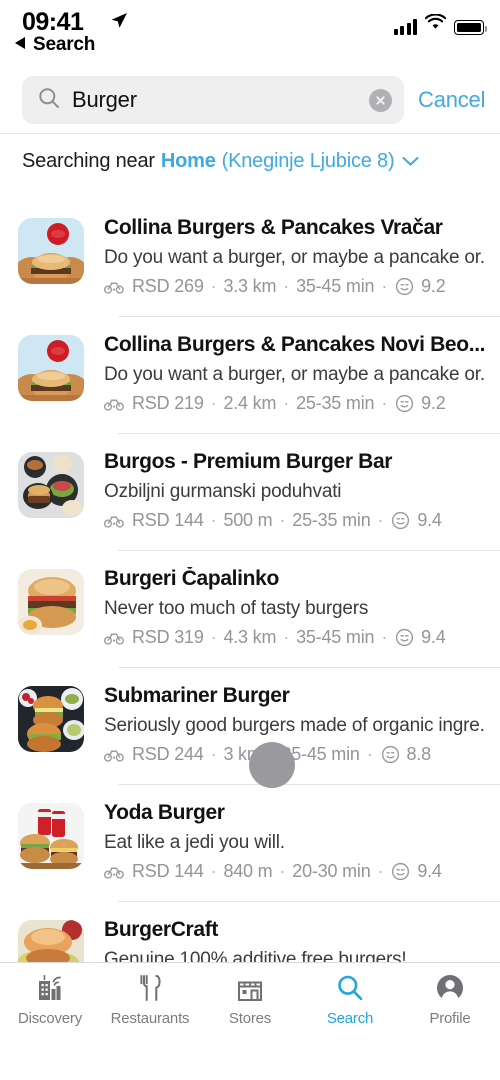  What do you see at coordinates (168, 754) in the screenshot?
I see `result-delivery-price: RSD 244` at bounding box center [168, 754].